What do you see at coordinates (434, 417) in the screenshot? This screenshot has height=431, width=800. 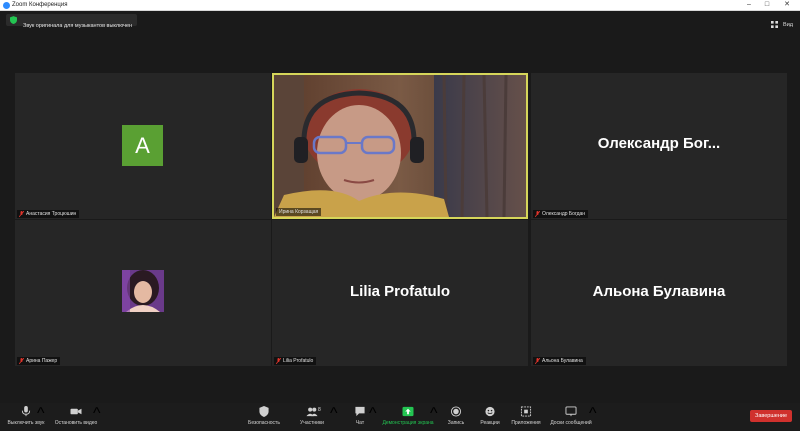 I see `share-options-caret-icon: ^` at bounding box center [434, 417].